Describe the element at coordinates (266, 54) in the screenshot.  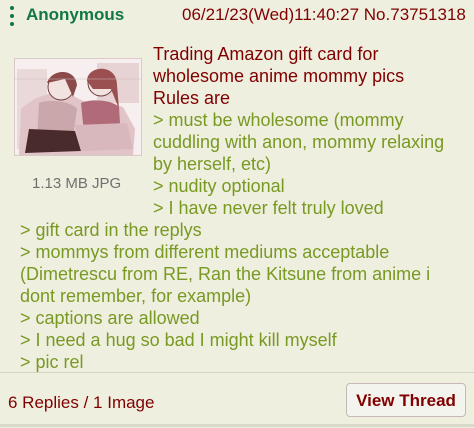
I see `message-line: Trading Amazon gift card for` at that location.